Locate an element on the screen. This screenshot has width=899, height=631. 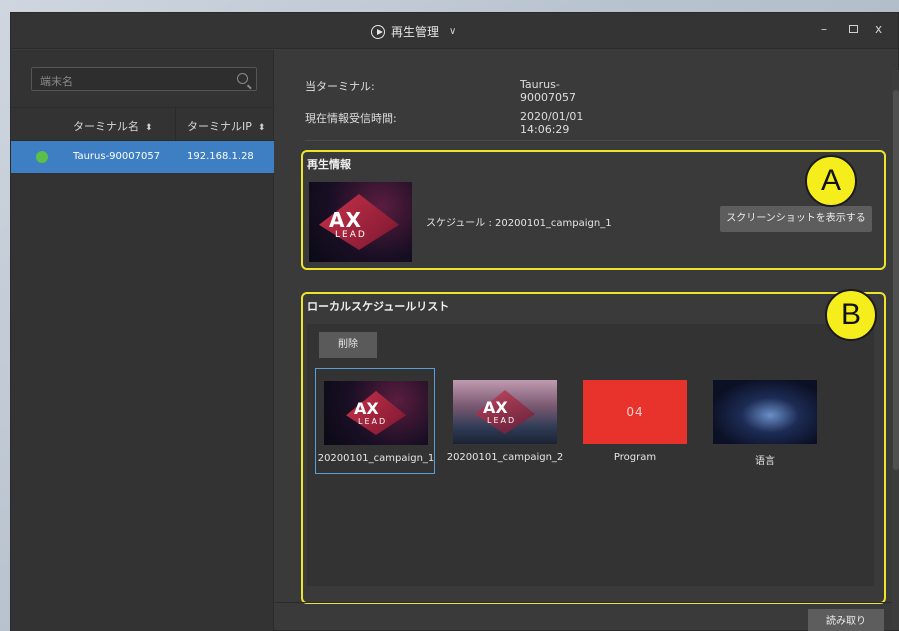
schedule-item-label: 20200101_campaign_2 is located at coordinates (505, 457).